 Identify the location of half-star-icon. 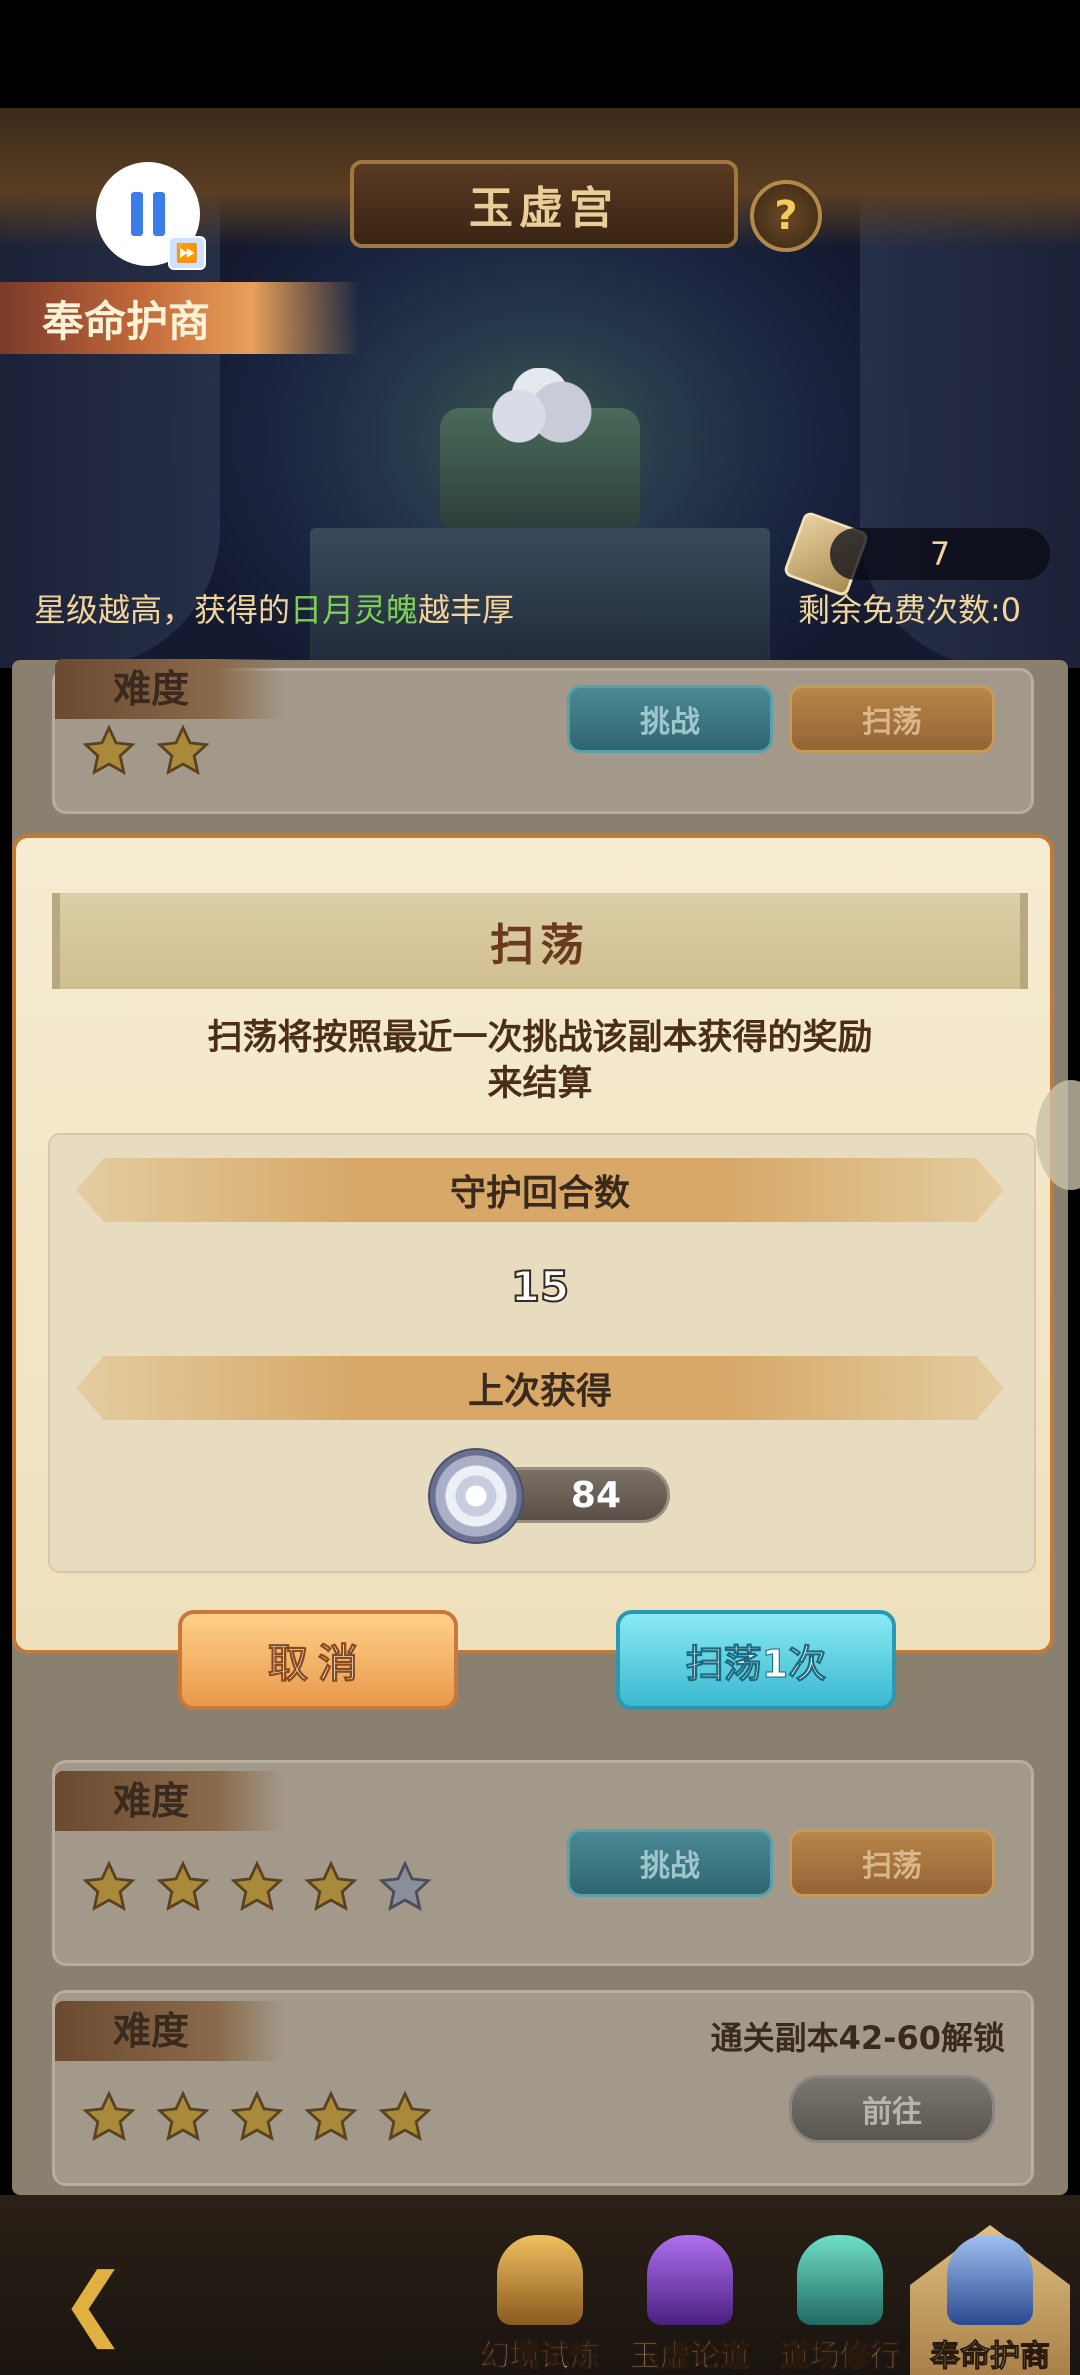
(405, 1885).